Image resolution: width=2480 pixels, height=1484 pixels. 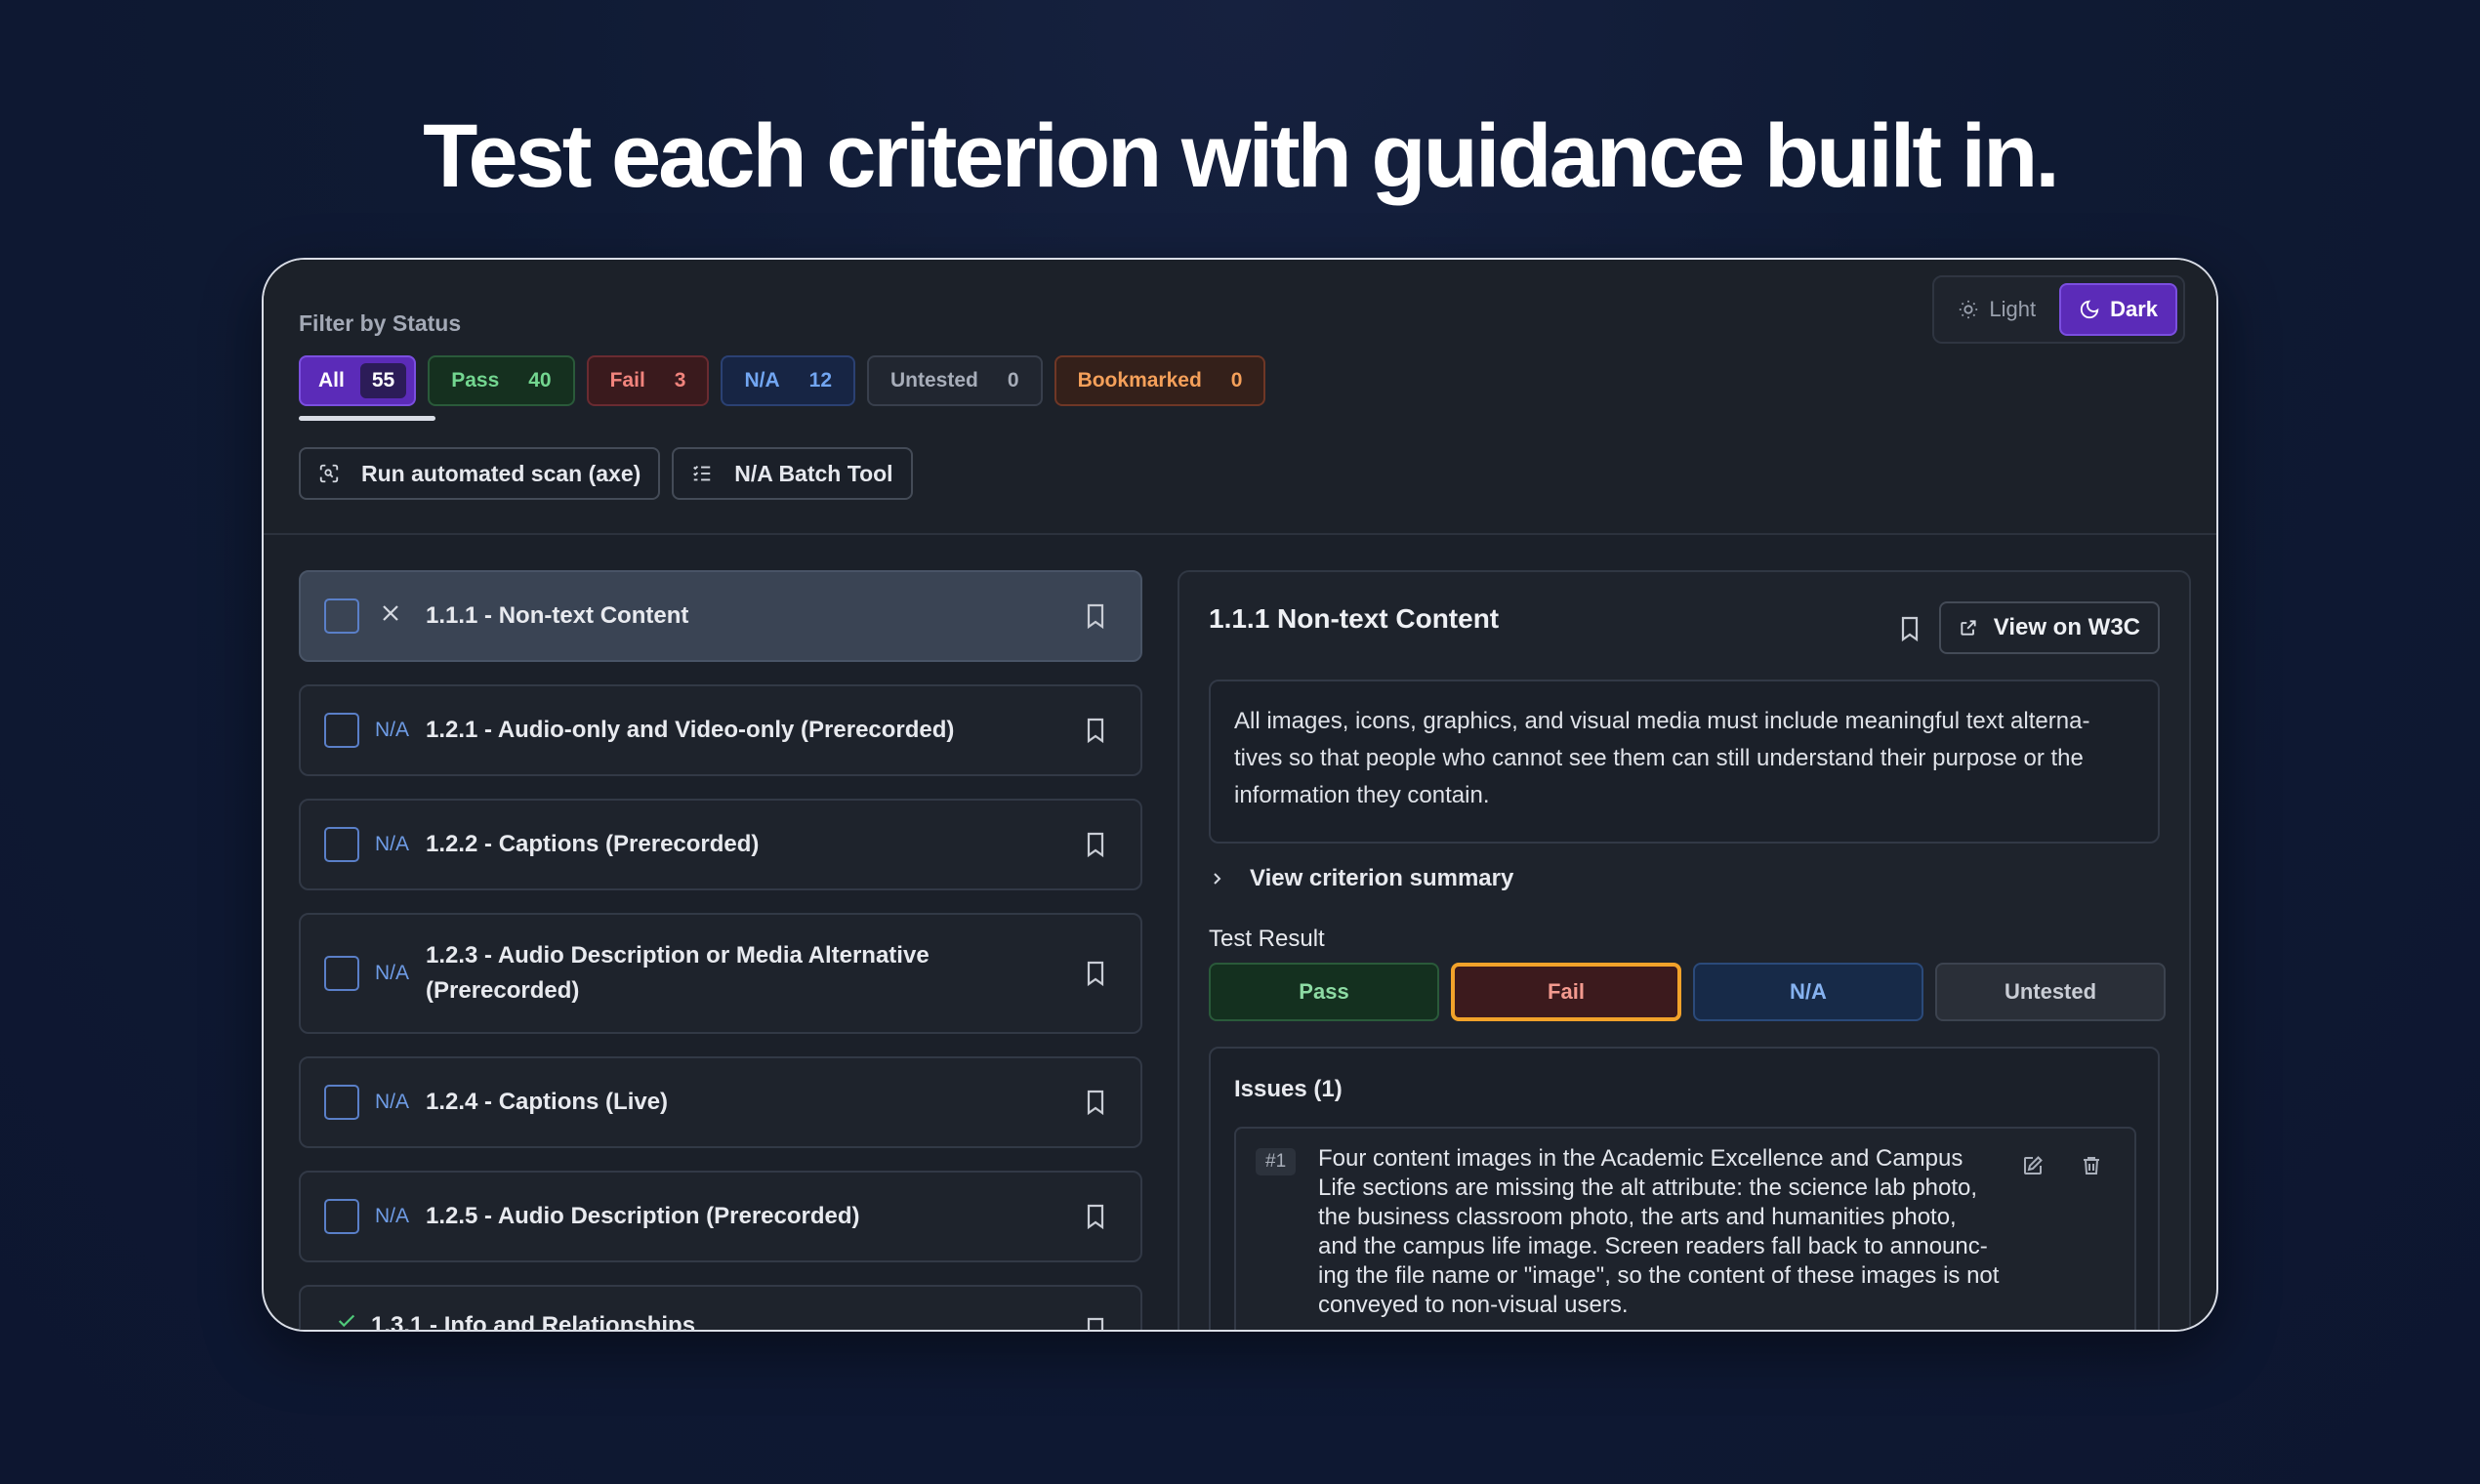 I want to click on filter-chip-bookmarked: Bookmarked 0, so click(x=1160, y=381).